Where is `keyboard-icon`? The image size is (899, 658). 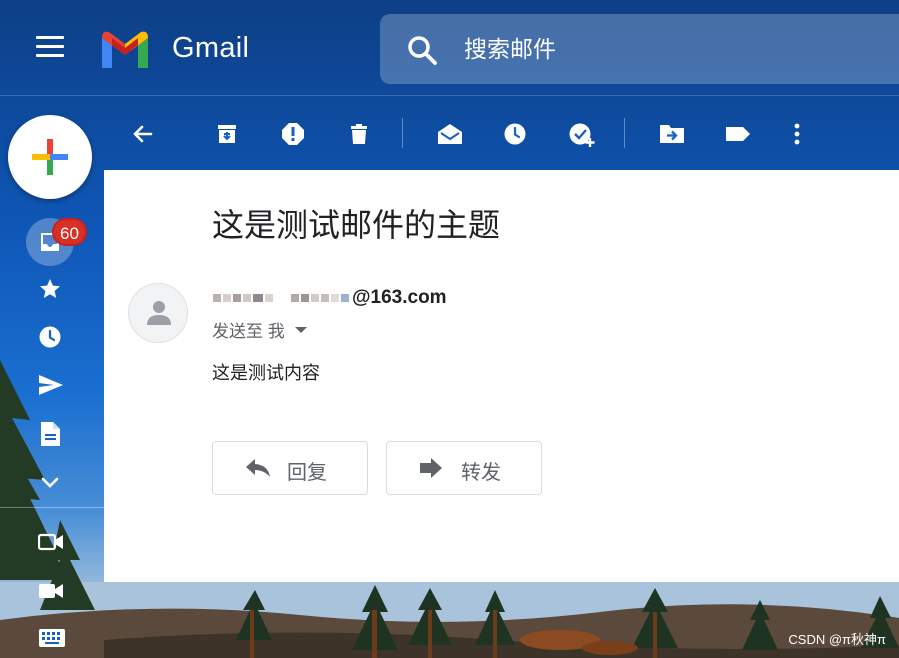
keyboard-icon is located at coordinates (52, 638).